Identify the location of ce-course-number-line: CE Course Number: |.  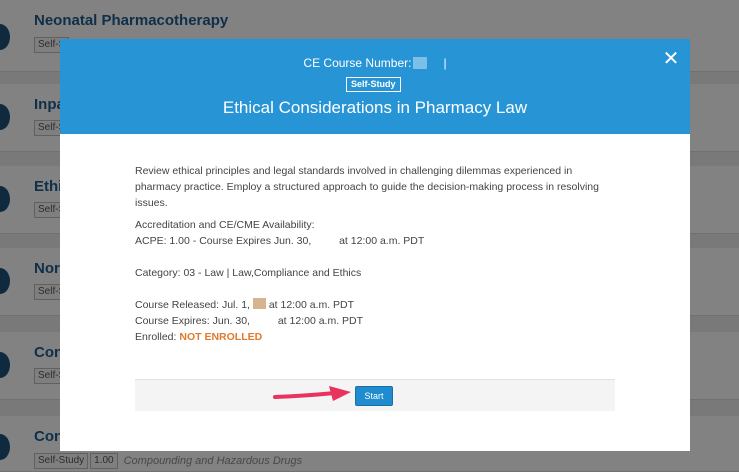
(375, 63).